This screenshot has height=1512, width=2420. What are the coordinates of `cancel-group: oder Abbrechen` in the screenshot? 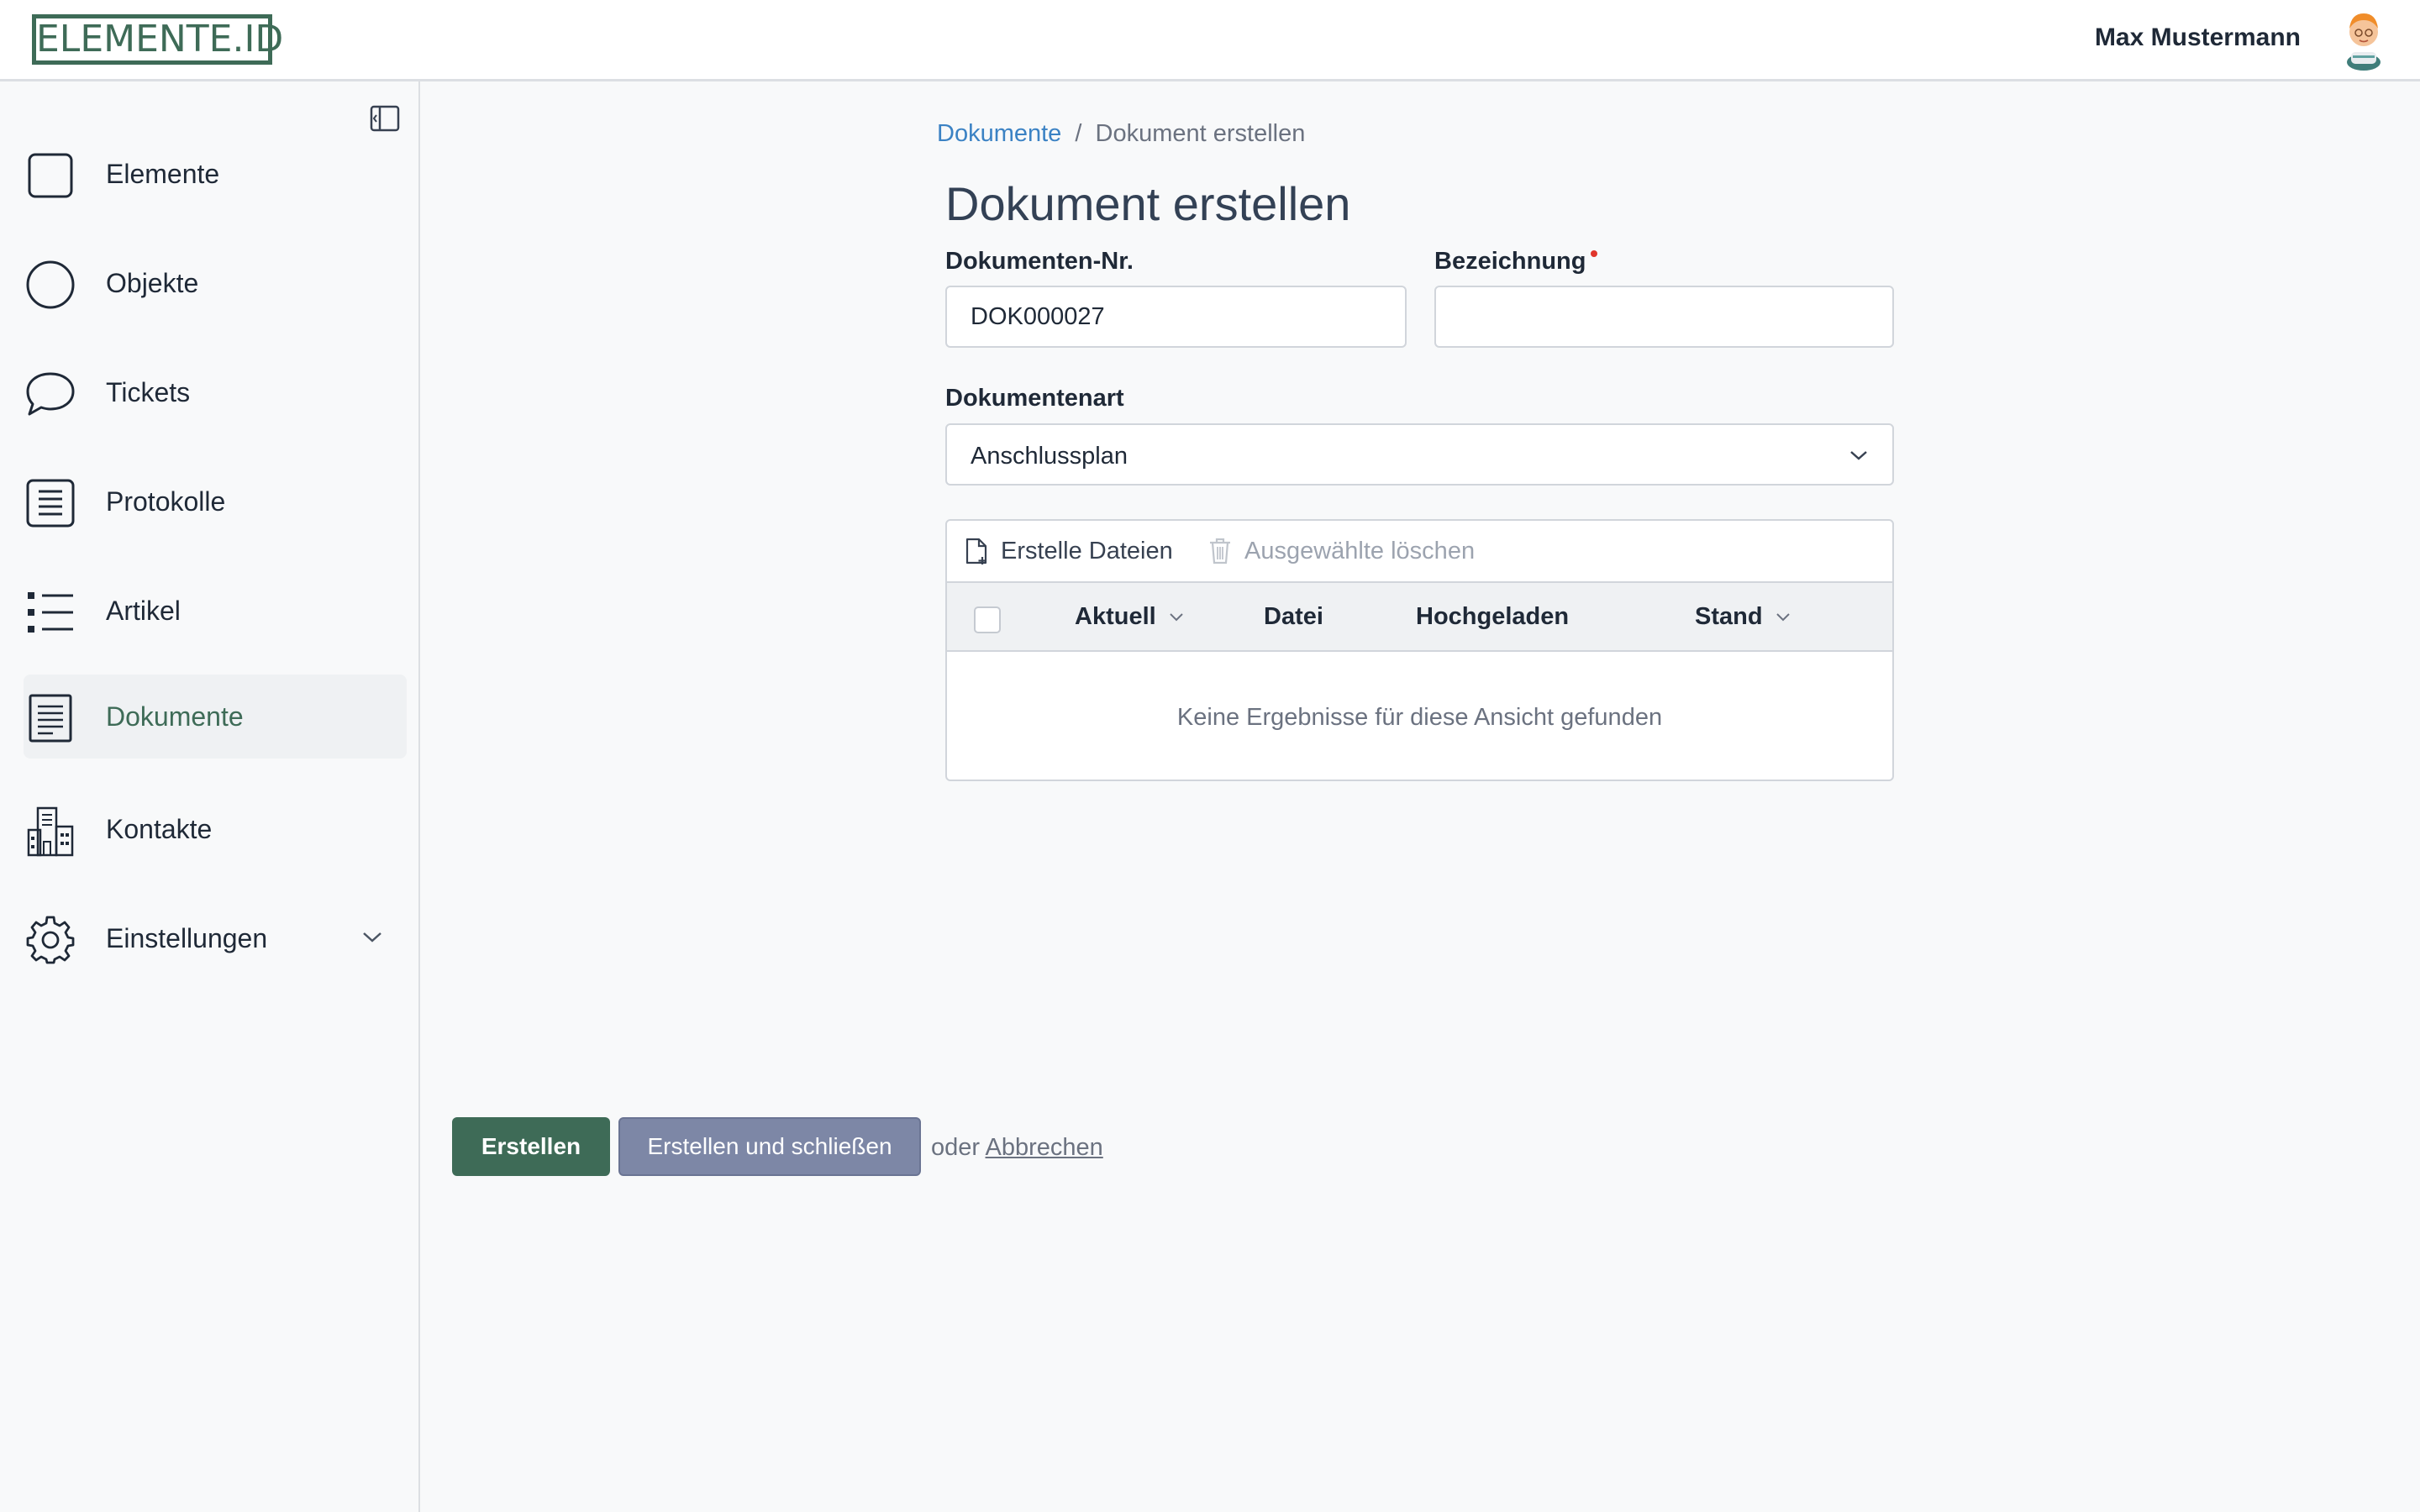 It's located at (1017, 1148).